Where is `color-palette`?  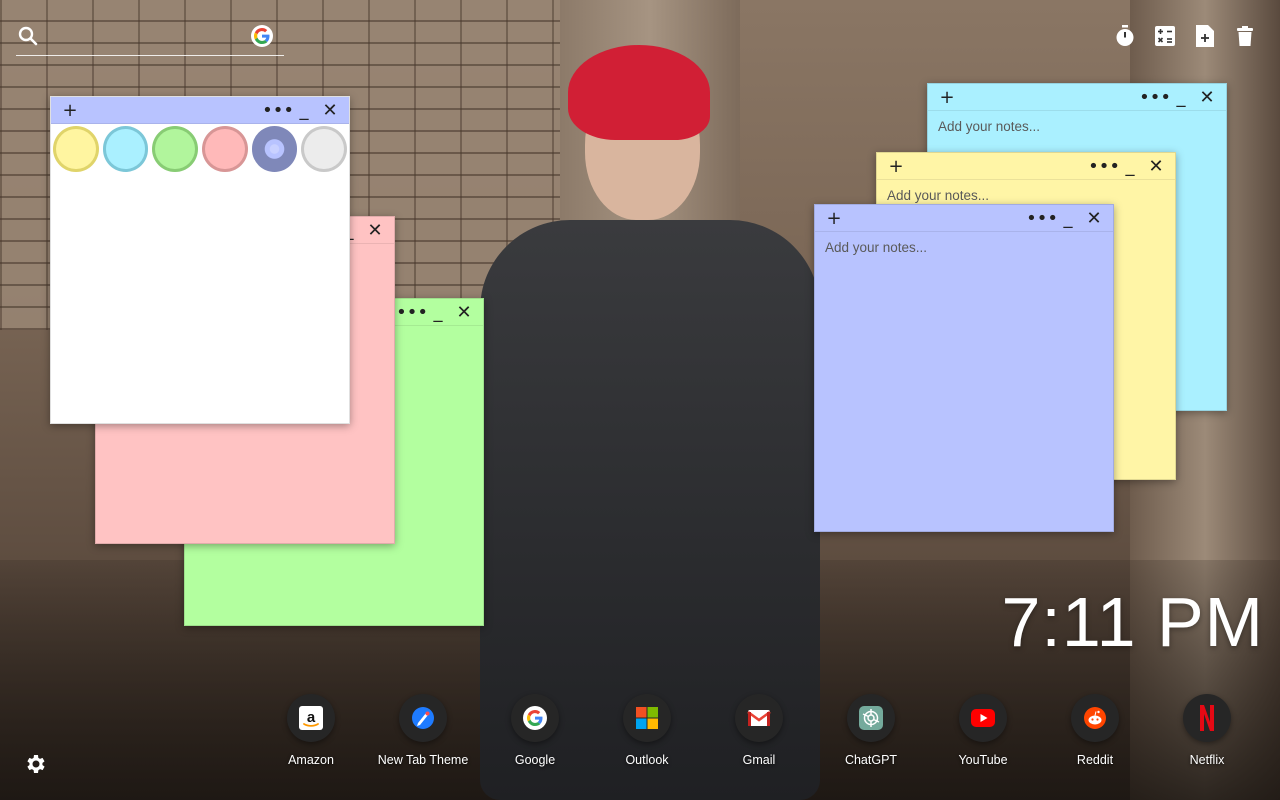
color-palette is located at coordinates (200, 149).